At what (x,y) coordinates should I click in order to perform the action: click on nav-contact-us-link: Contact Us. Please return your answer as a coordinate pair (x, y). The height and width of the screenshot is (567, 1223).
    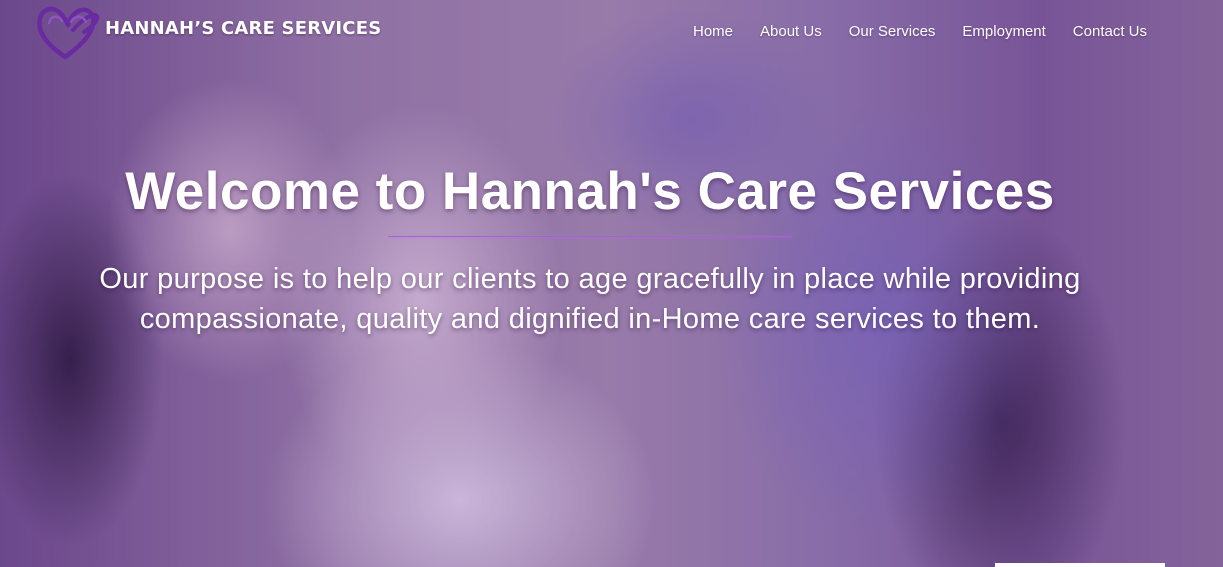
    Looking at the image, I should click on (1110, 33).